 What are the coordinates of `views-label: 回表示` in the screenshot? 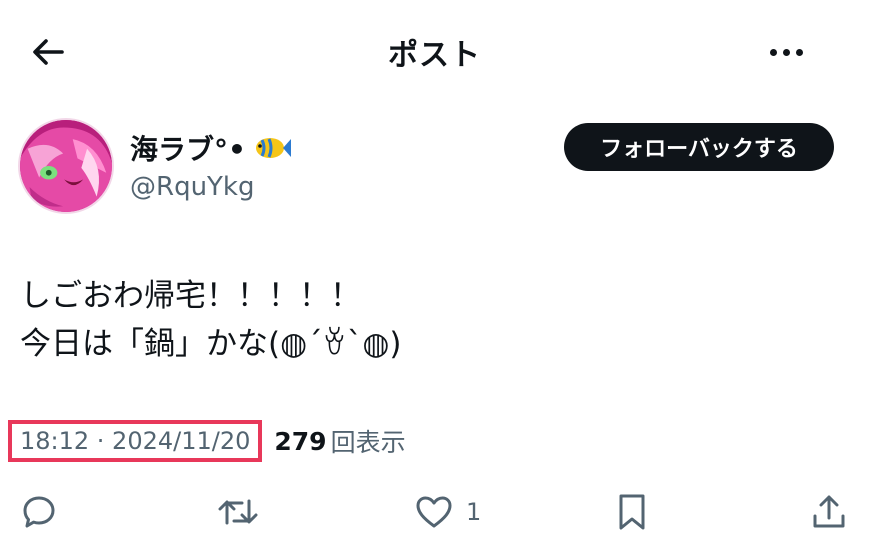 It's located at (368, 442).